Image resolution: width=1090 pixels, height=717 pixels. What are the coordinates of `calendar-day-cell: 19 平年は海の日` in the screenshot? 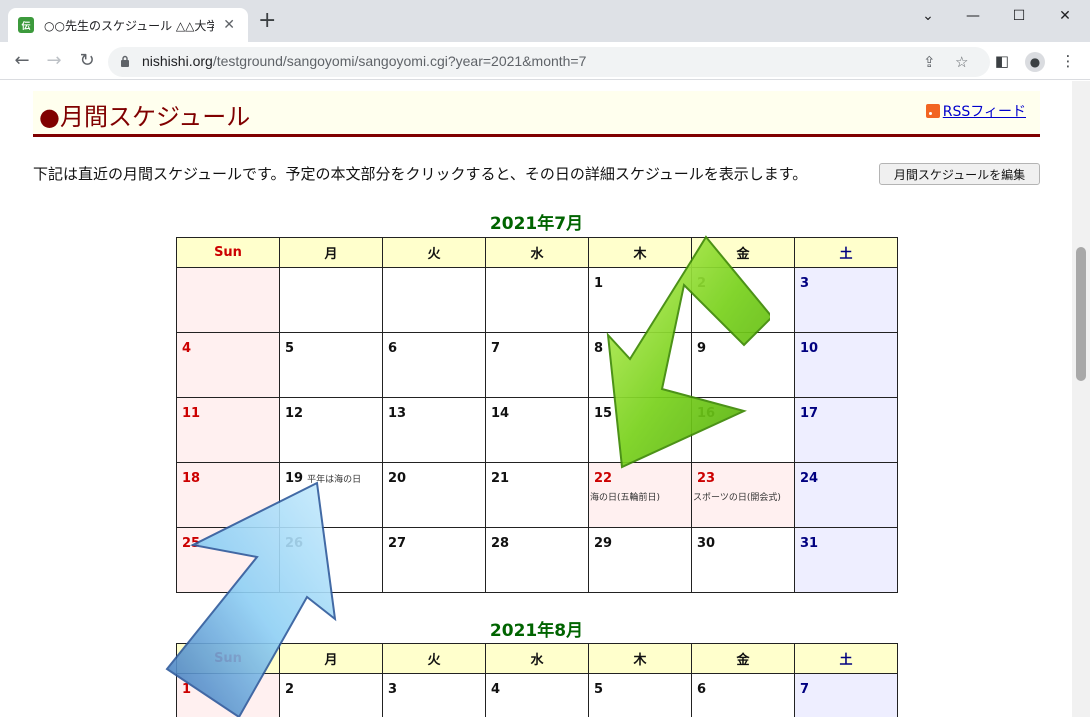 It's located at (331, 495).